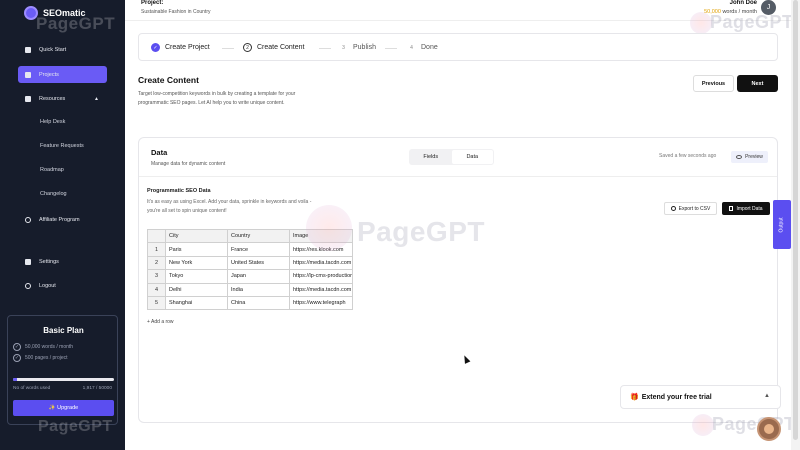 This screenshot has width=800, height=450. I want to click on toggle-fields: Fields, so click(431, 157).